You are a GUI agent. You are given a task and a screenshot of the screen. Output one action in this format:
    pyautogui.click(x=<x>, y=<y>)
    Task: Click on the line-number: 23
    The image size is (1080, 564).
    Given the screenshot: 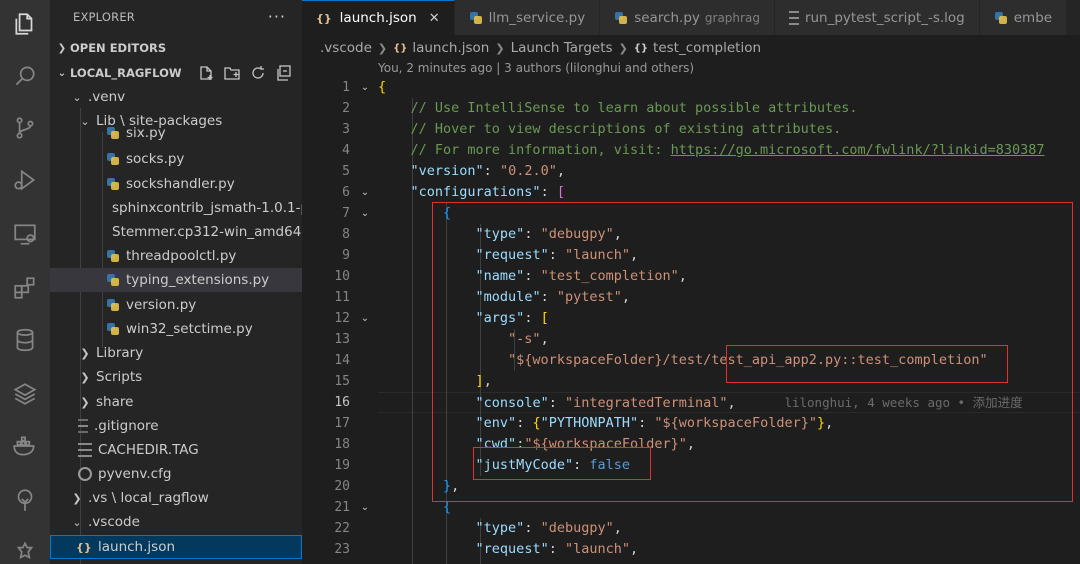 What is the action you would take?
    pyautogui.click(x=342, y=549)
    